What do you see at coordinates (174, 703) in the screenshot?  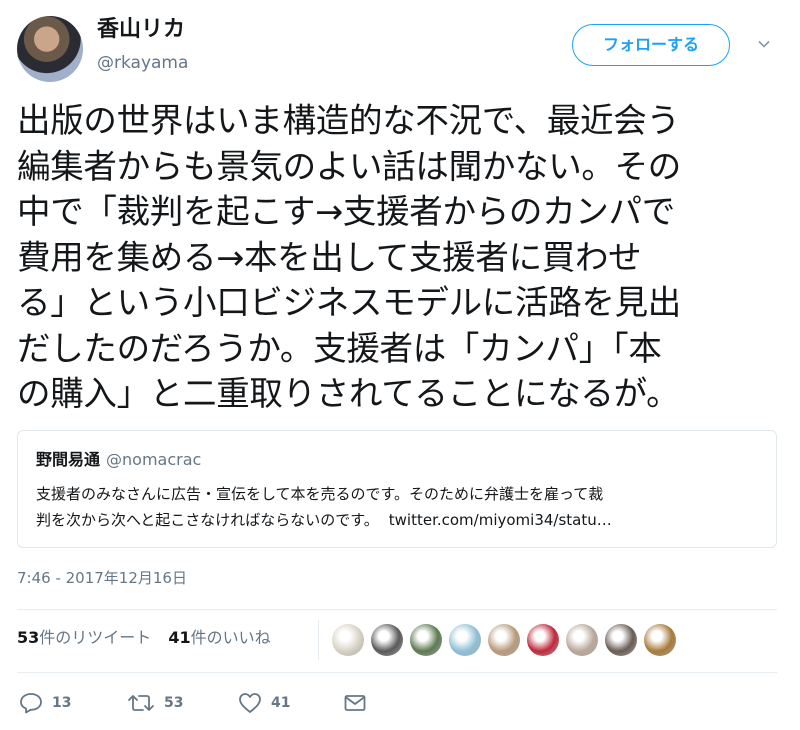 I see `retweet-count: 53` at bounding box center [174, 703].